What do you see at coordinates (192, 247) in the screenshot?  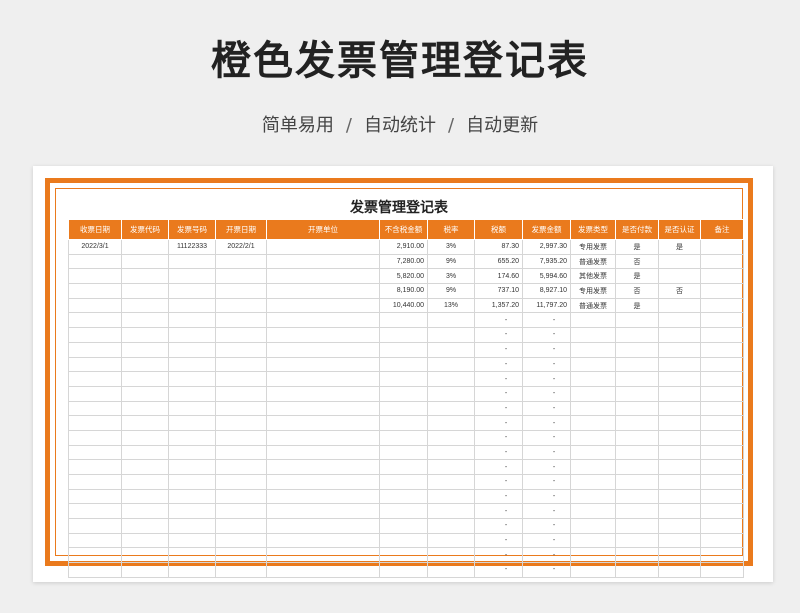 I see `cell-invoice-number: 11122333` at bounding box center [192, 247].